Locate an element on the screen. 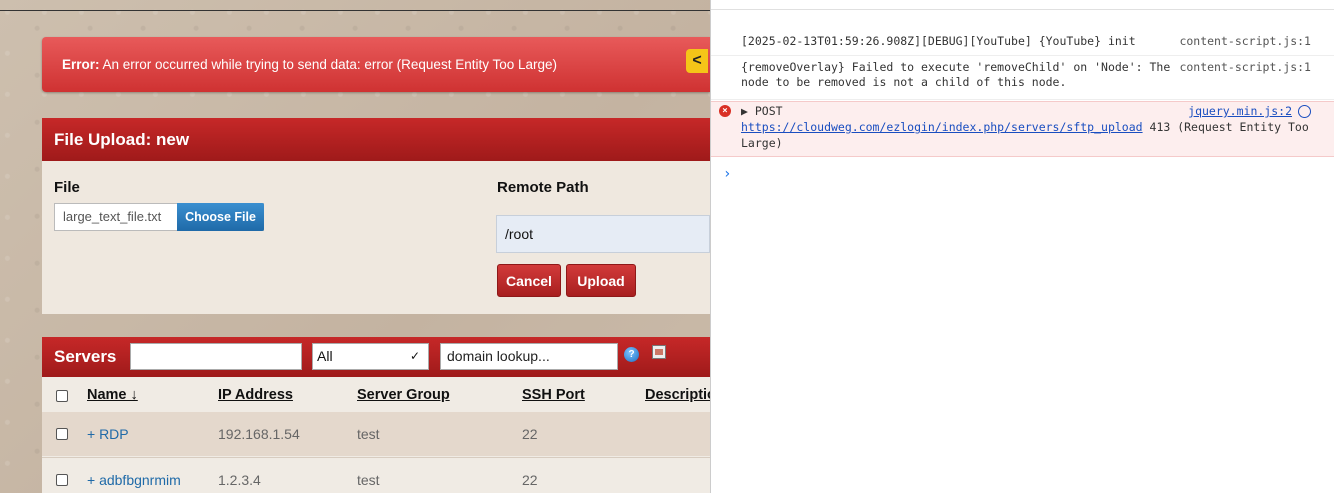  table-row: + adbfbgnrmim 1.2.3.4 test 22 is located at coordinates (376, 475).